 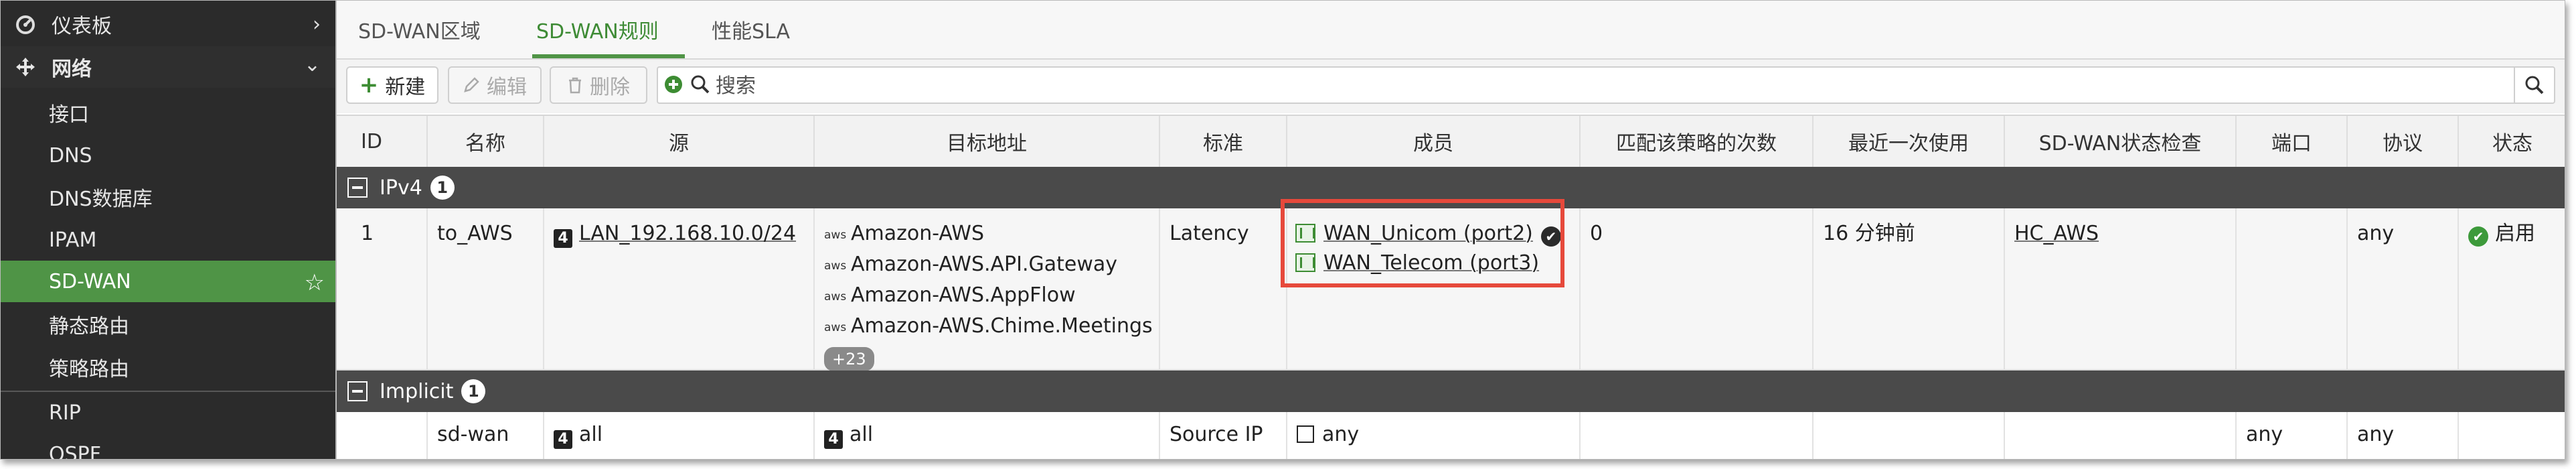 I want to click on sidebar-item-policy-routes: 策略路由, so click(x=168, y=367).